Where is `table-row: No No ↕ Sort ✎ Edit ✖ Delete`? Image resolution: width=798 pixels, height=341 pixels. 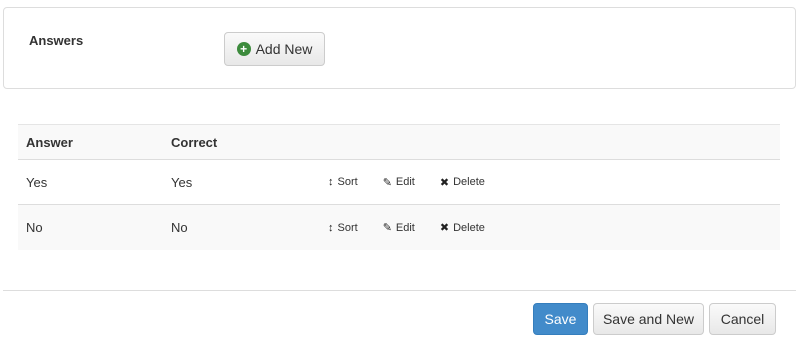 table-row: No No ↕ Sort ✎ Edit ✖ Delete is located at coordinates (399, 227).